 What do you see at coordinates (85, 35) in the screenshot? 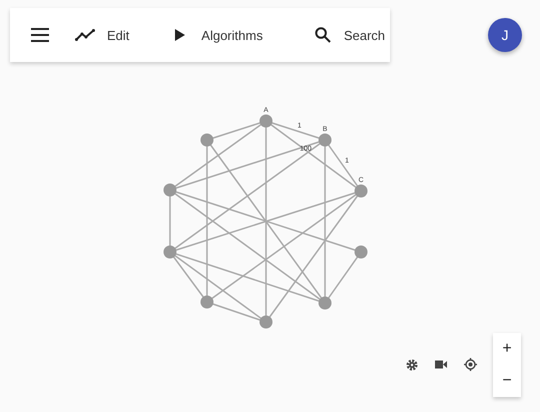
I see `line-chart-icon` at bounding box center [85, 35].